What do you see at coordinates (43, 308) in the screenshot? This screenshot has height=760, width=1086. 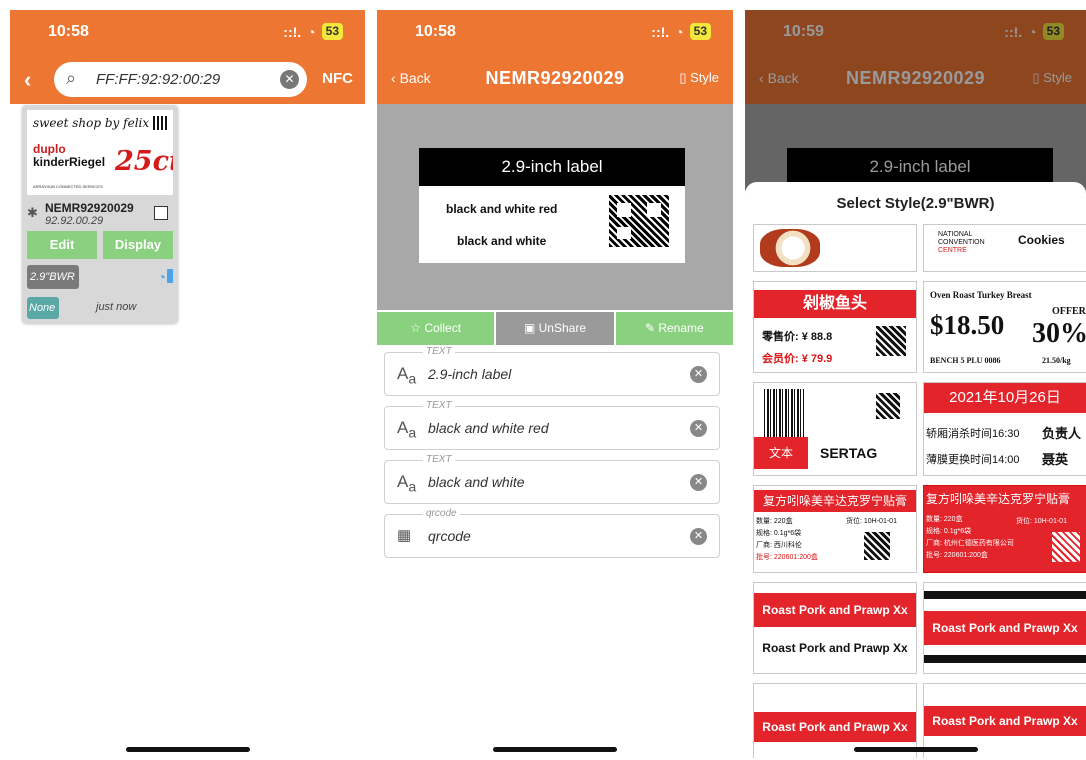 I see `status-badge: None` at bounding box center [43, 308].